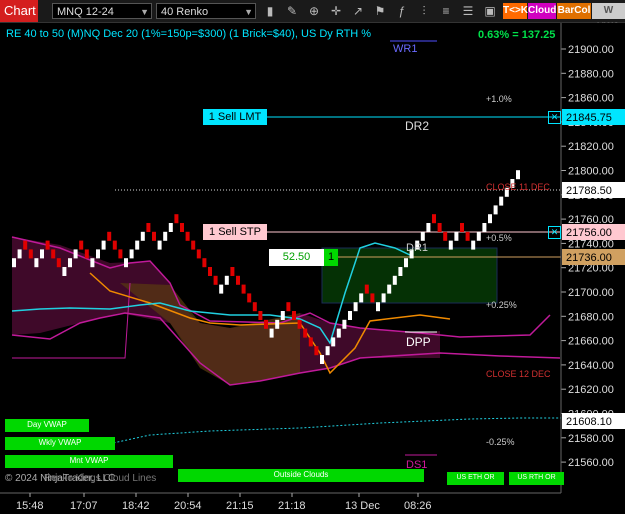 This screenshot has height=514, width=625. What do you see at coordinates (536, 478) in the screenshot?
I see `us-rth-or-panel: US RTH OR` at bounding box center [536, 478].